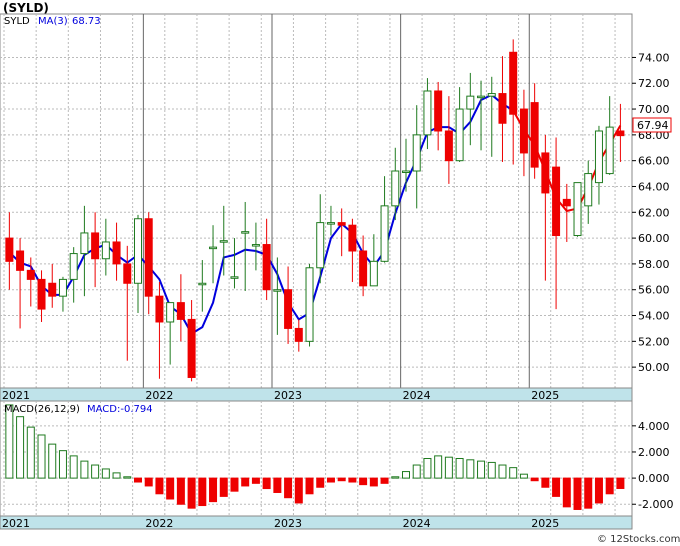 The width and height of the screenshot is (680, 546). Describe the element at coordinates (17, 21) in the screenshot. I see `legend-symbol: SYLD` at that location.